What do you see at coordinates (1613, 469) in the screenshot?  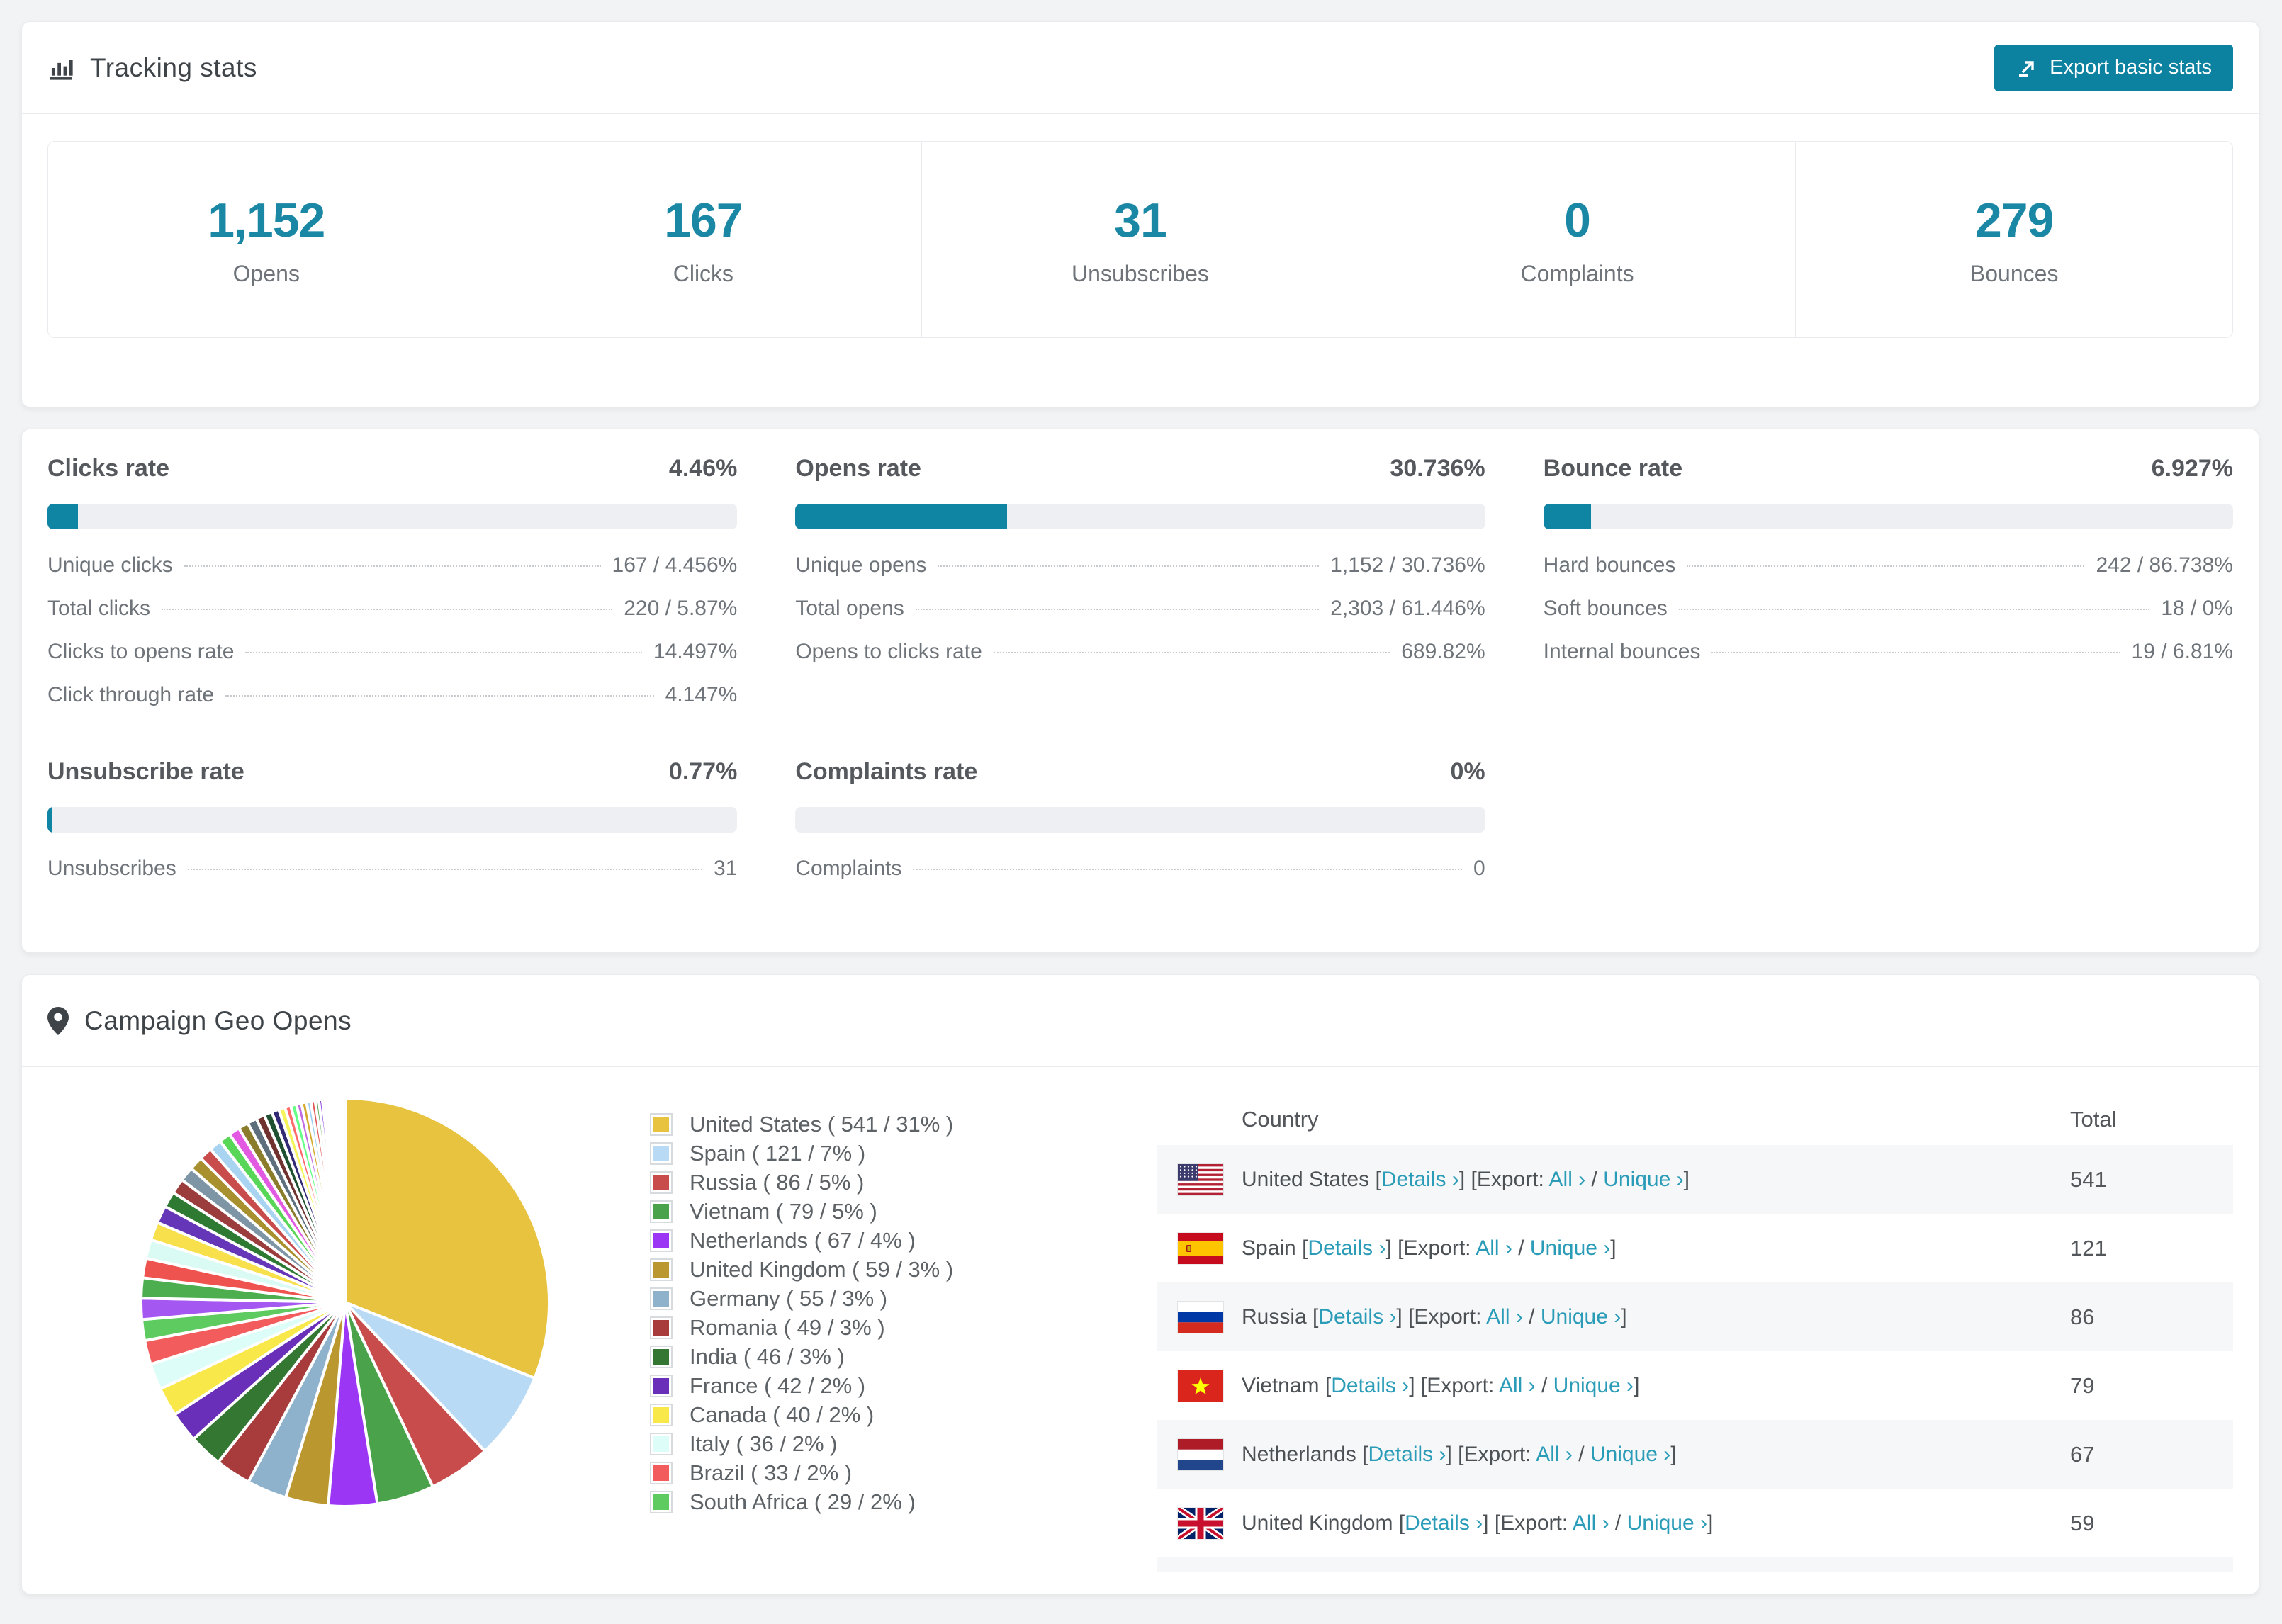 I see `rate-title: Bounce rate` at bounding box center [1613, 469].